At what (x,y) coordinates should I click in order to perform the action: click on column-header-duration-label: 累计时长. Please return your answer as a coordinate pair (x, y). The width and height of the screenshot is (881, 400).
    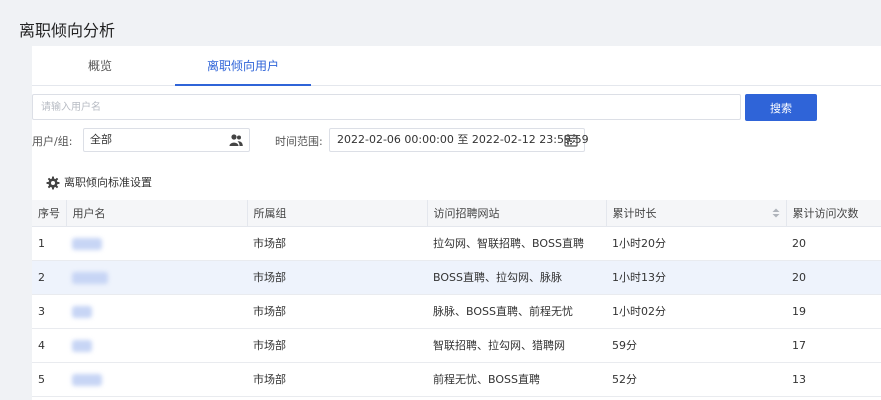
    Looking at the image, I should click on (634, 213).